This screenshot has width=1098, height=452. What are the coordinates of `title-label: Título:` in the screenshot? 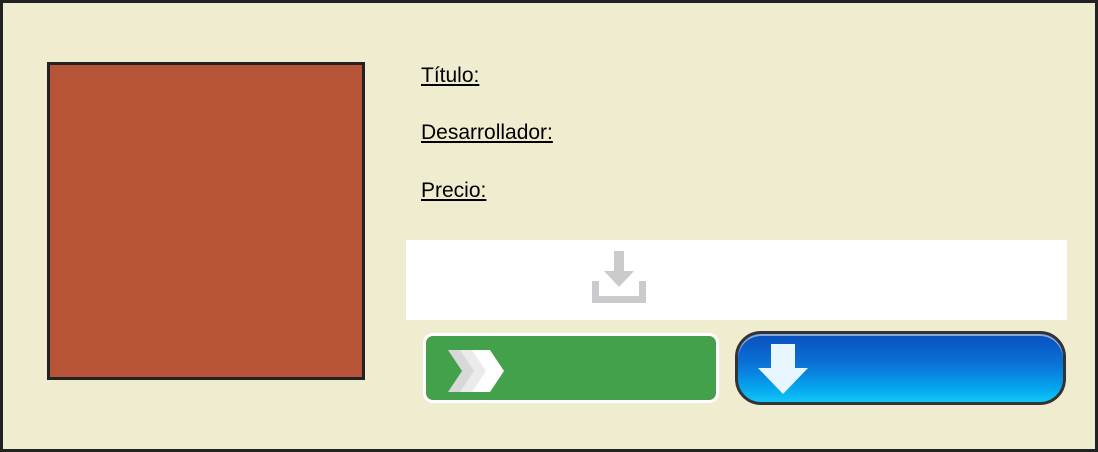 It's located at (450, 75).